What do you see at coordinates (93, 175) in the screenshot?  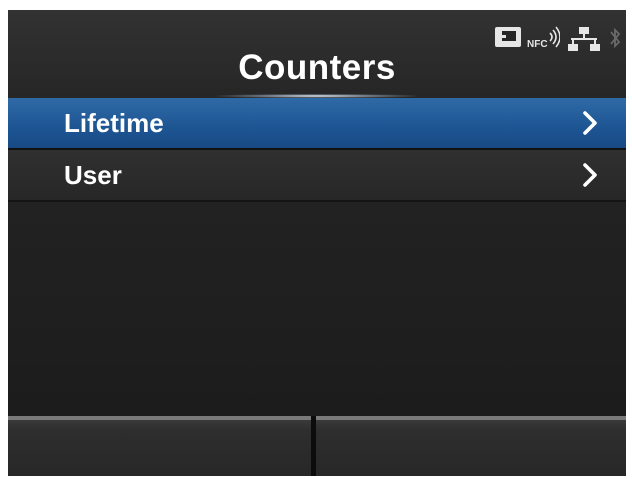 I see `menu-item-label: User` at bounding box center [93, 175].